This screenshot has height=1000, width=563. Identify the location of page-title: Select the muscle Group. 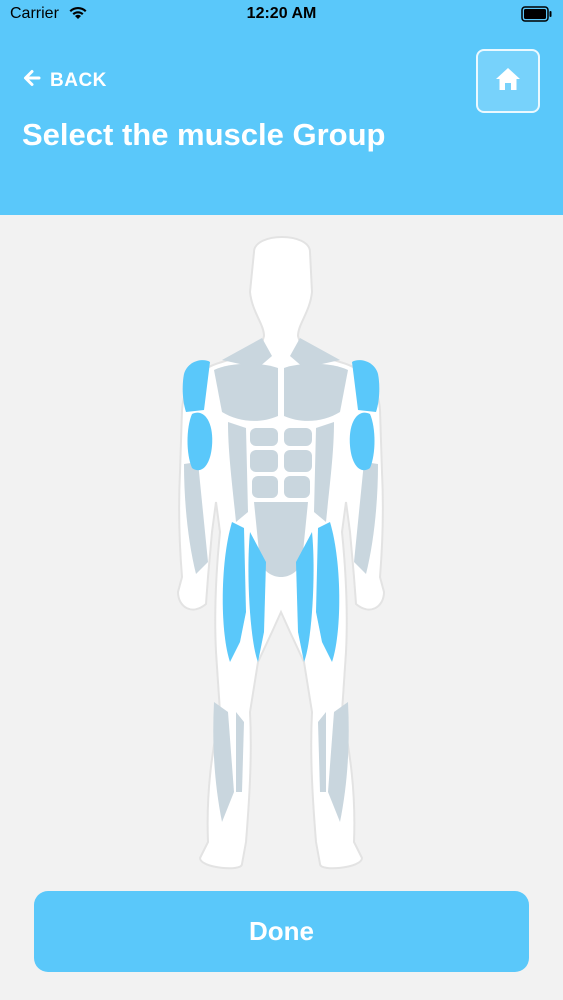
(204, 134).